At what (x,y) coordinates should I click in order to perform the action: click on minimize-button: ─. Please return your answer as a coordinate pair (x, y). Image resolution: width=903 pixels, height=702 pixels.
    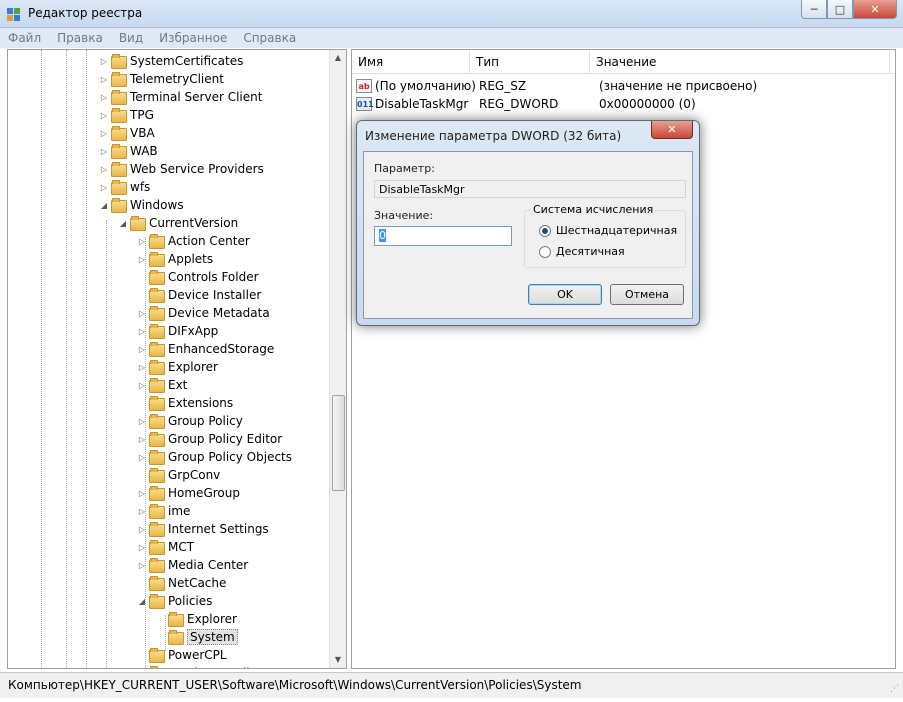
    Looking at the image, I should click on (814, 9).